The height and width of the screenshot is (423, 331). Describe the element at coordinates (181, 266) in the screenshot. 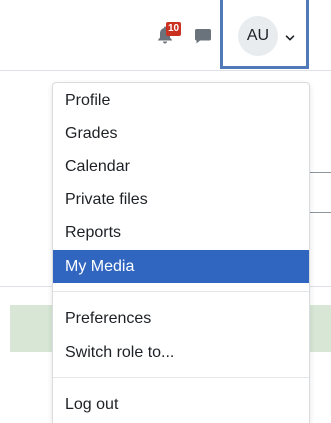

I see `menu-item-my-media: My Media` at that location.